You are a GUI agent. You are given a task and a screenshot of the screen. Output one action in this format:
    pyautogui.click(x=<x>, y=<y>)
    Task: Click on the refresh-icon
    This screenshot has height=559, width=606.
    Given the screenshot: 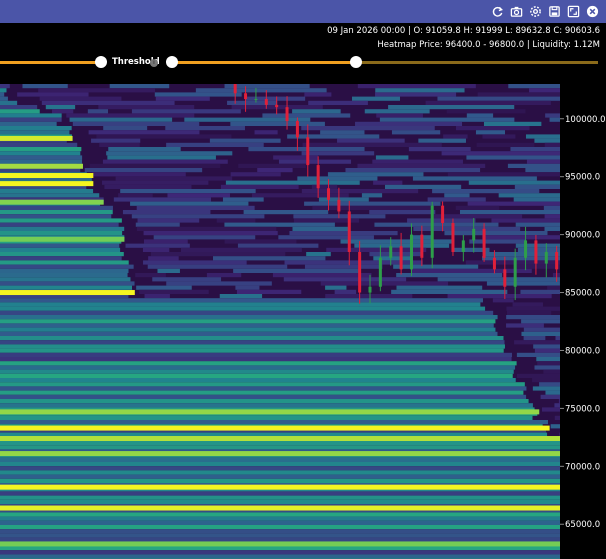 What is the action you would take?
    pyautogui.click(x=497, y=11)
    